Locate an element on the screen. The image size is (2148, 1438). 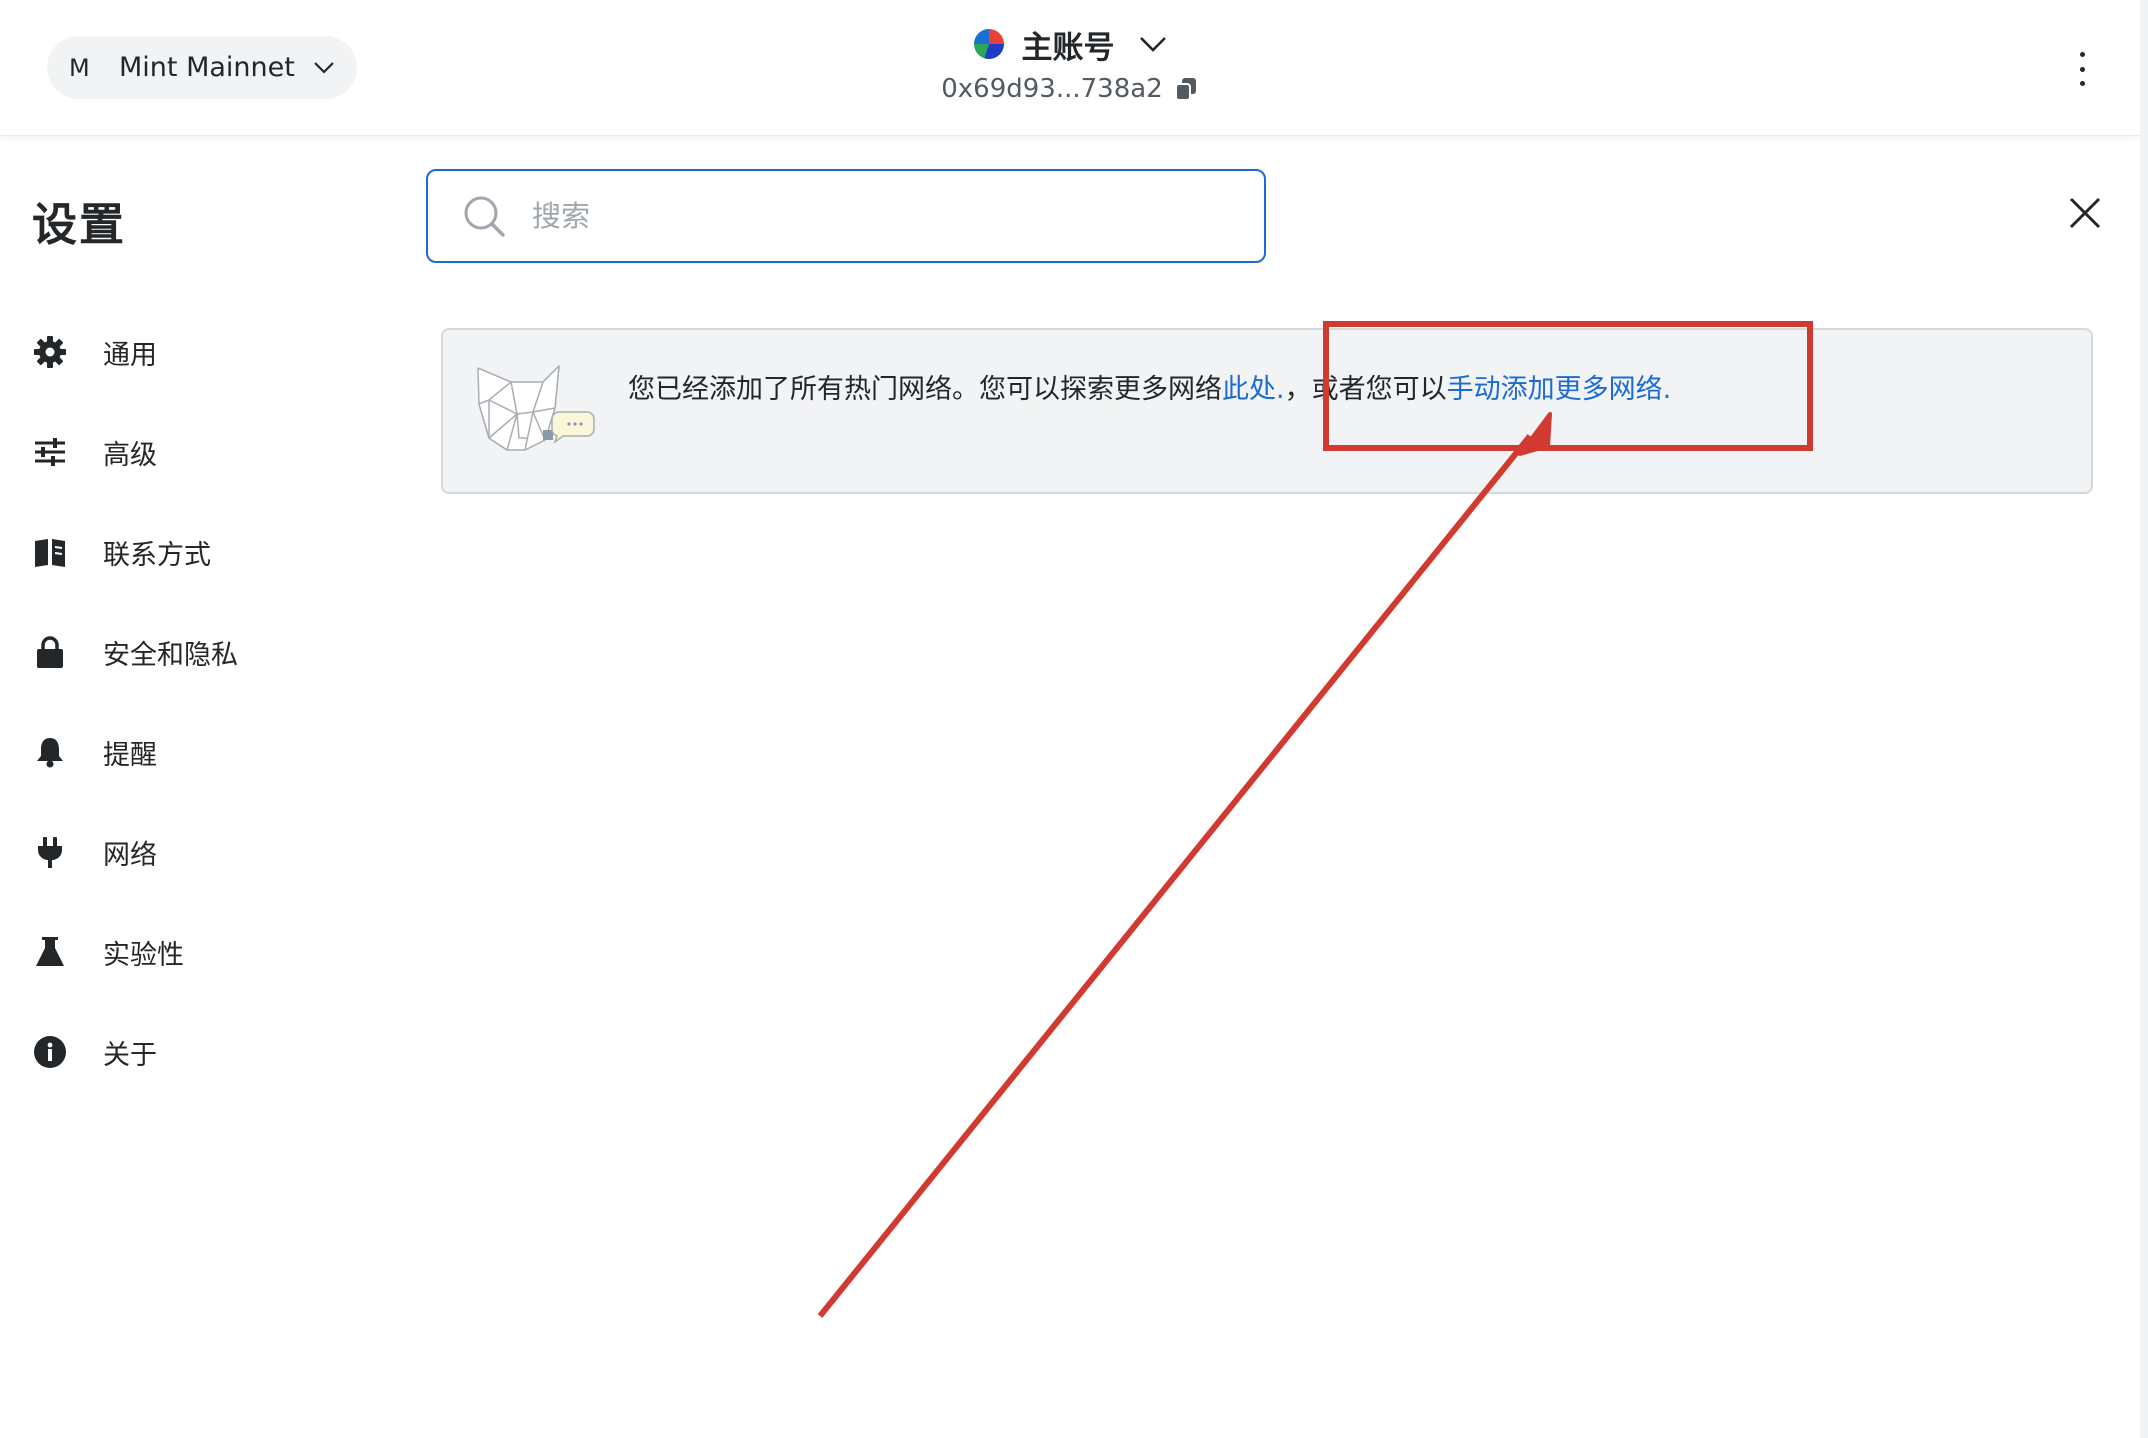
sidebar-item-label: 安全和隐私 is located at coordinates (170, 655).